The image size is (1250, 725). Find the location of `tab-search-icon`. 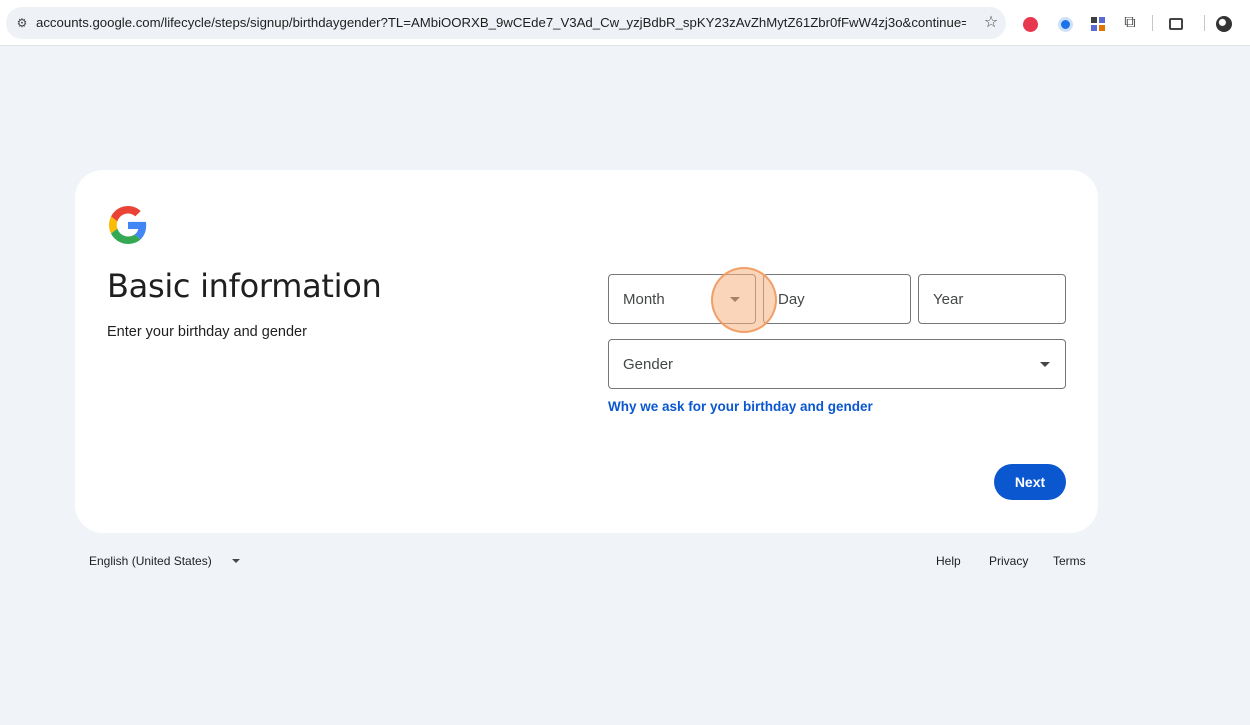

tab-search-icon is located at coordinates (1176, 23).